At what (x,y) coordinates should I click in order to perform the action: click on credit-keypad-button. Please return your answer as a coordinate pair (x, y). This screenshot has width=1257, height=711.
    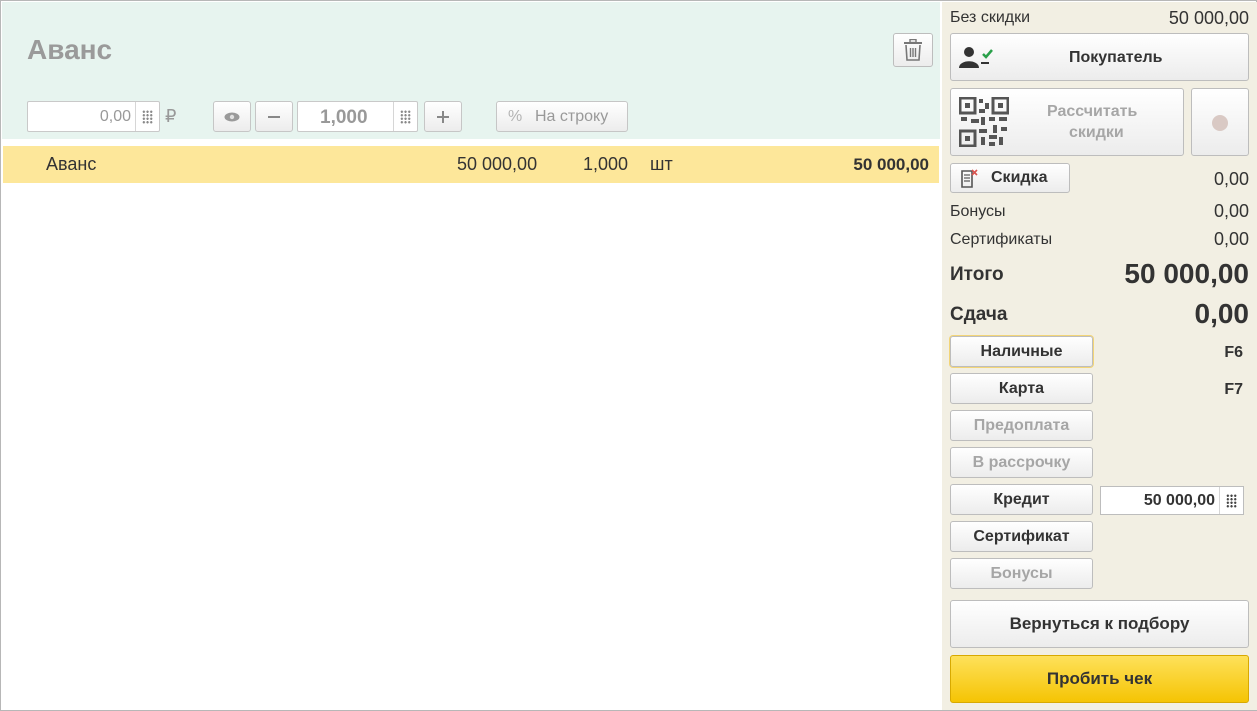
    Looking at the image, I should click on (1231, 500).